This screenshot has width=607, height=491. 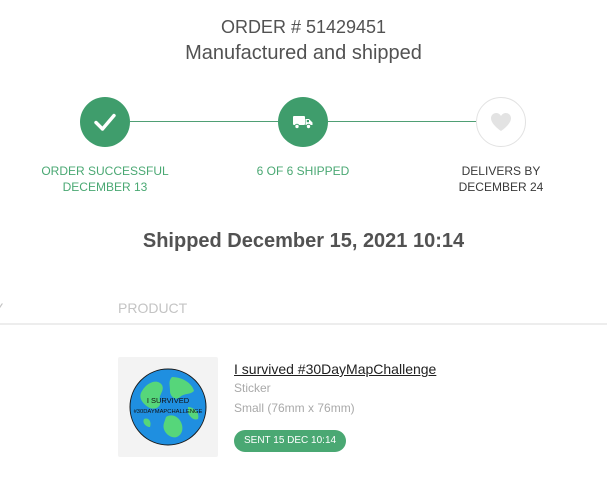 What do you see at coordinates (303, 324) in the screenshot?
I see `table-divider` at bounding box center [303, 324].